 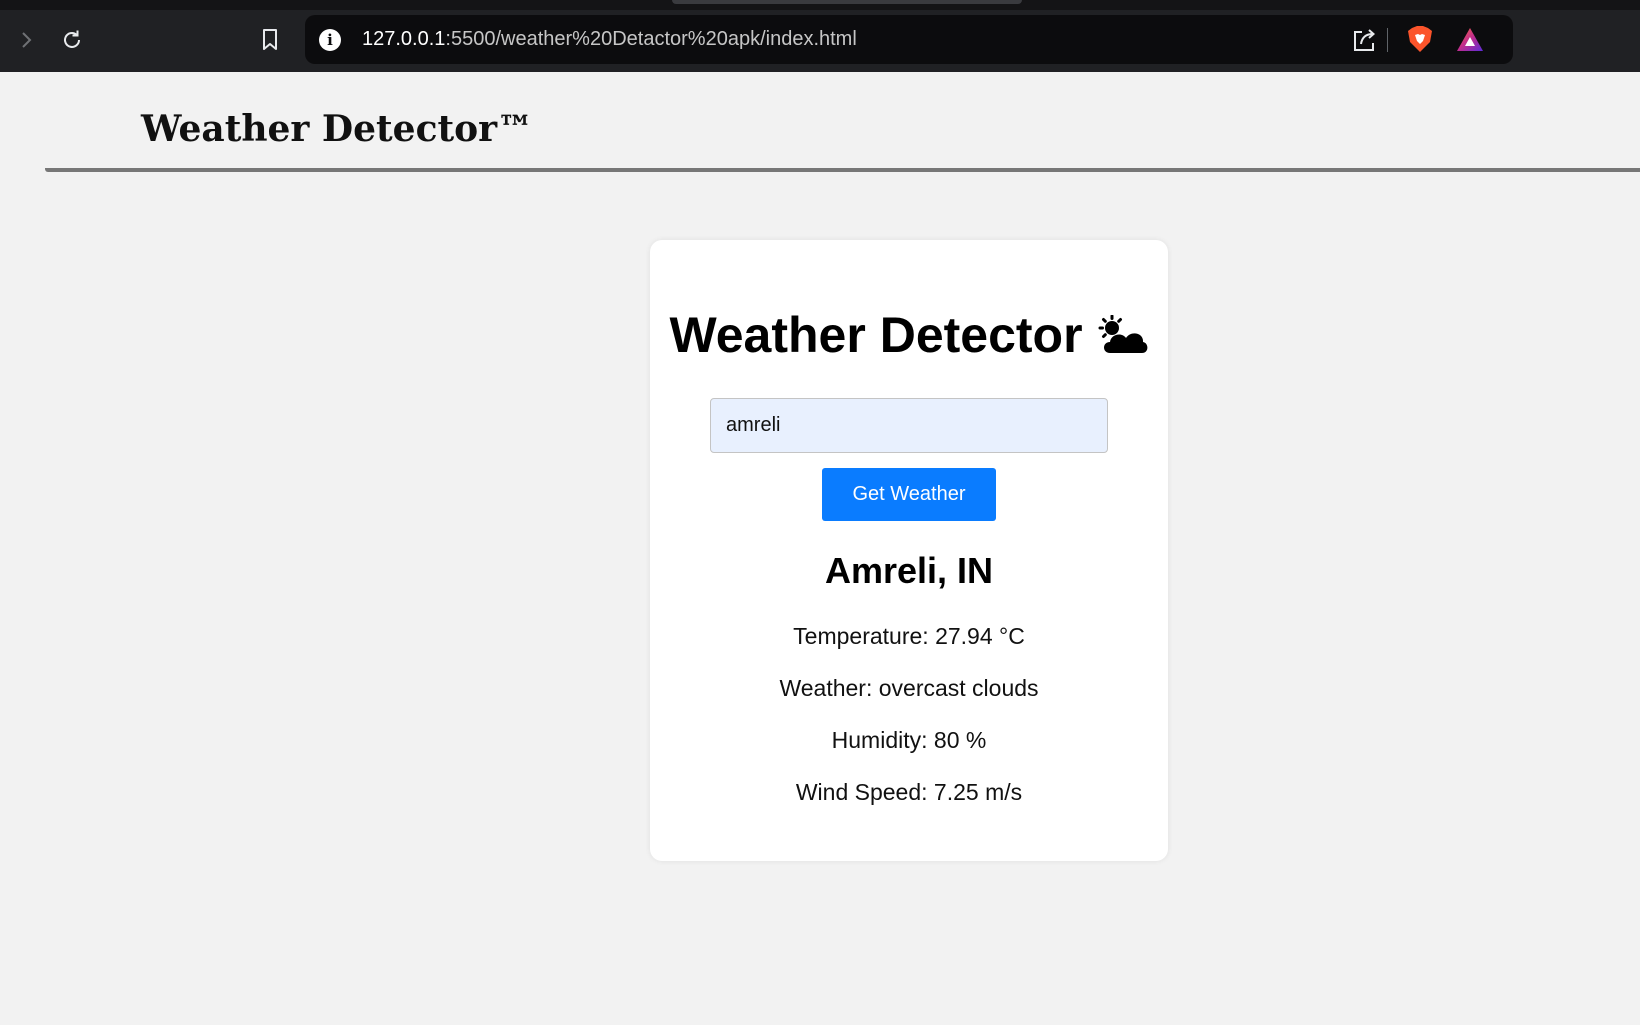 I want to click on card-title: Weather Detector, so click(x=909, y=335).